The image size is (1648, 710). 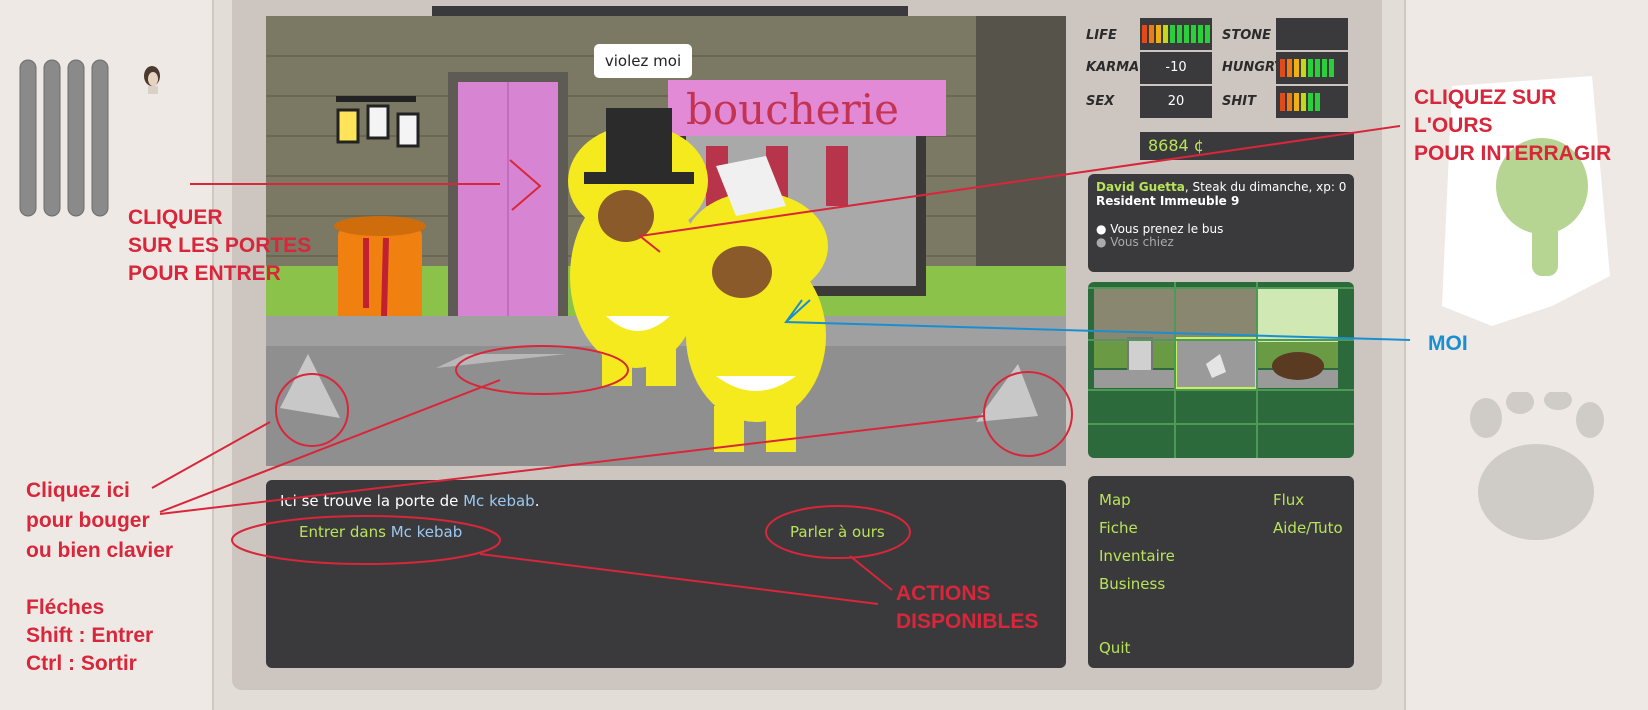 I want to click on speech-bubble: violez moi, so click(x=643, y=61).